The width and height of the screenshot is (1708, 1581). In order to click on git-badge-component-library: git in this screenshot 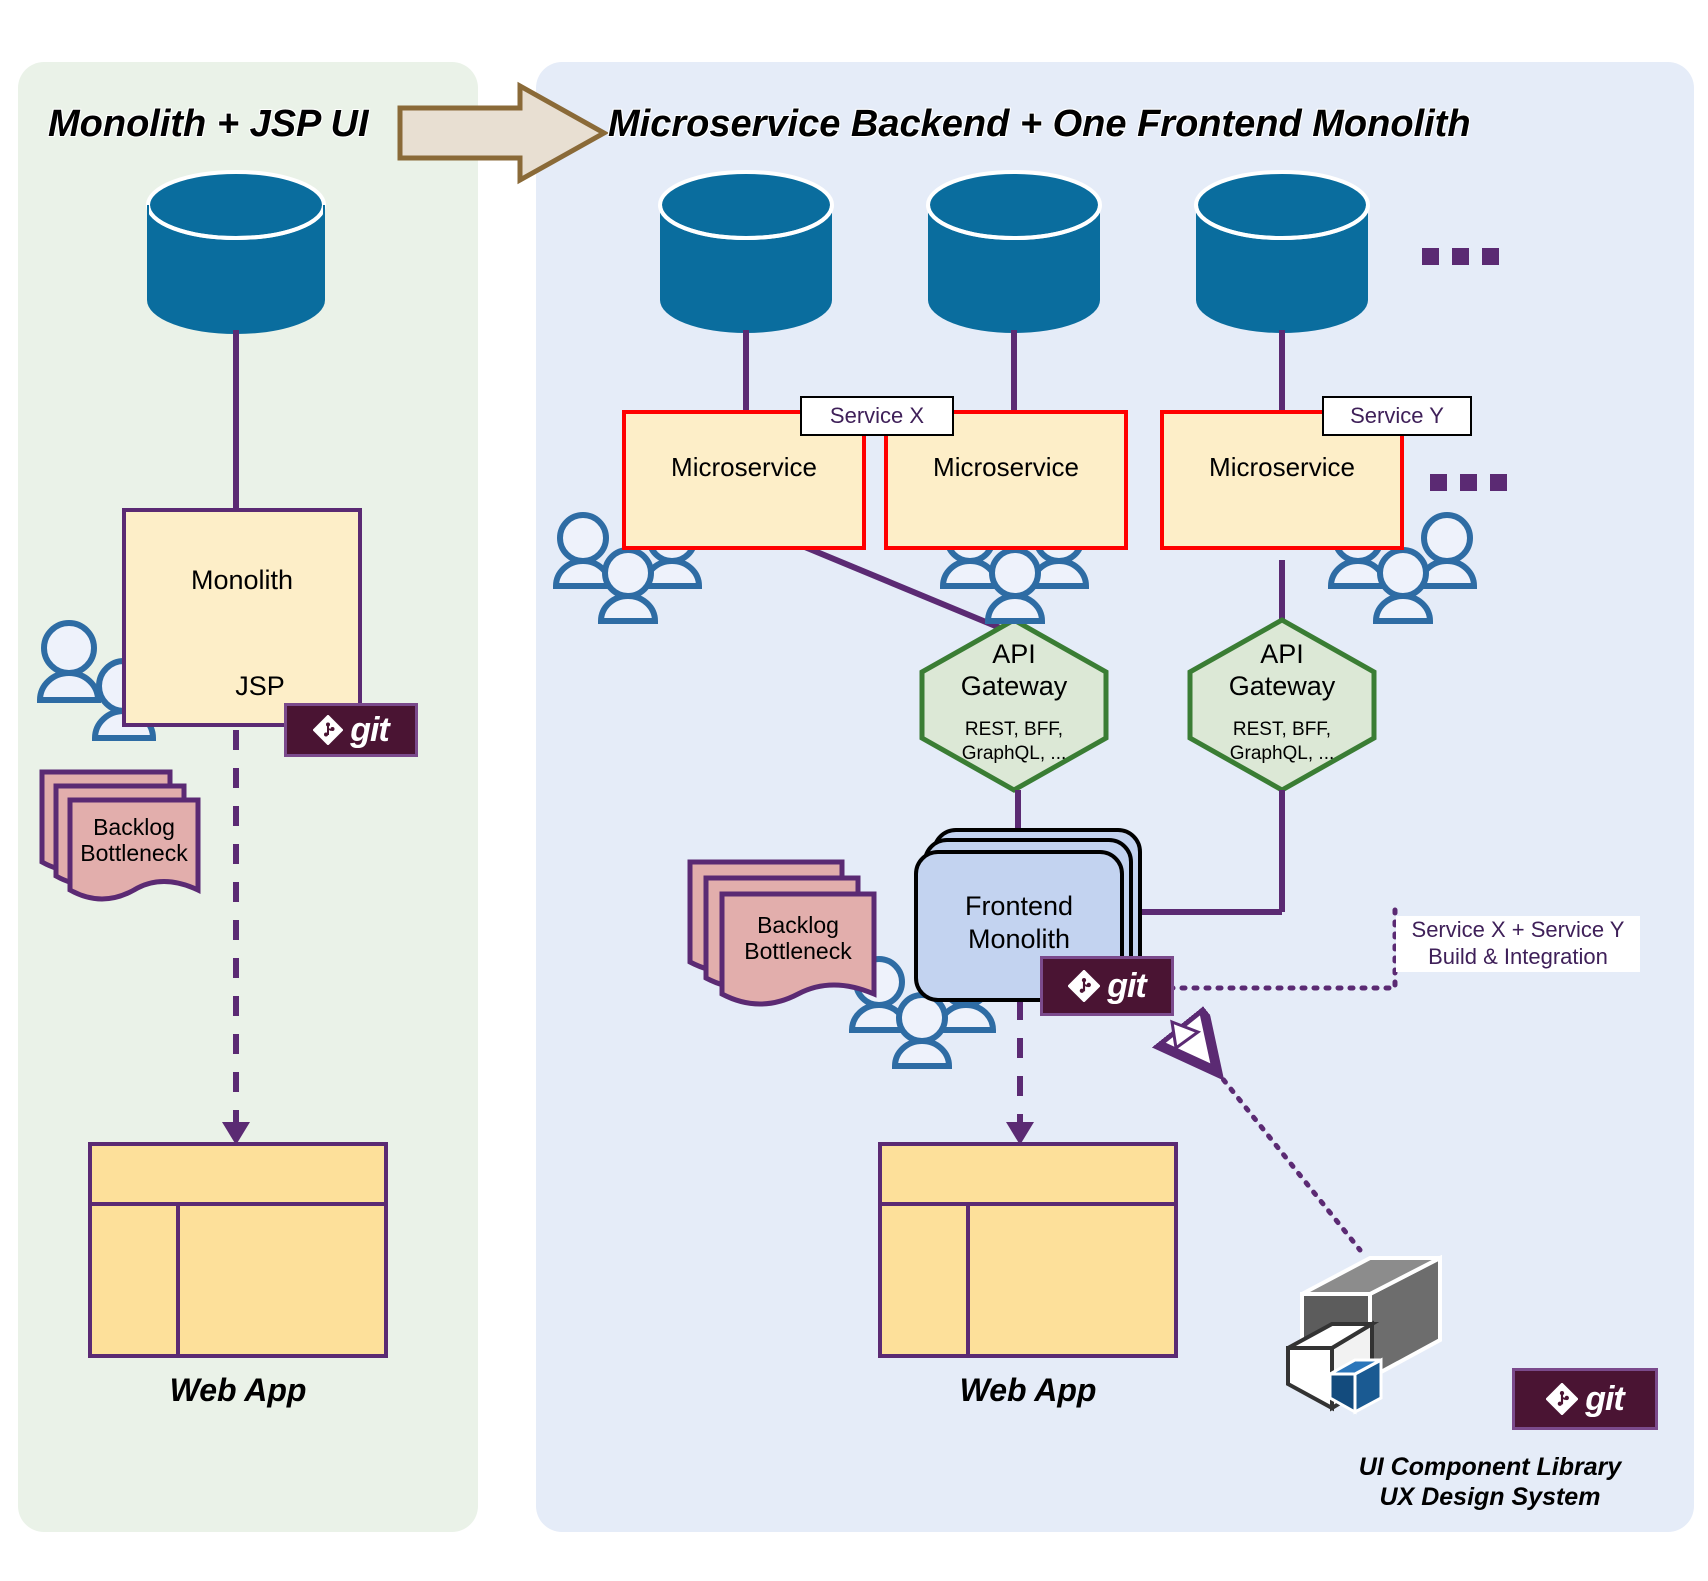, I will do `click(1585, 1399)`.